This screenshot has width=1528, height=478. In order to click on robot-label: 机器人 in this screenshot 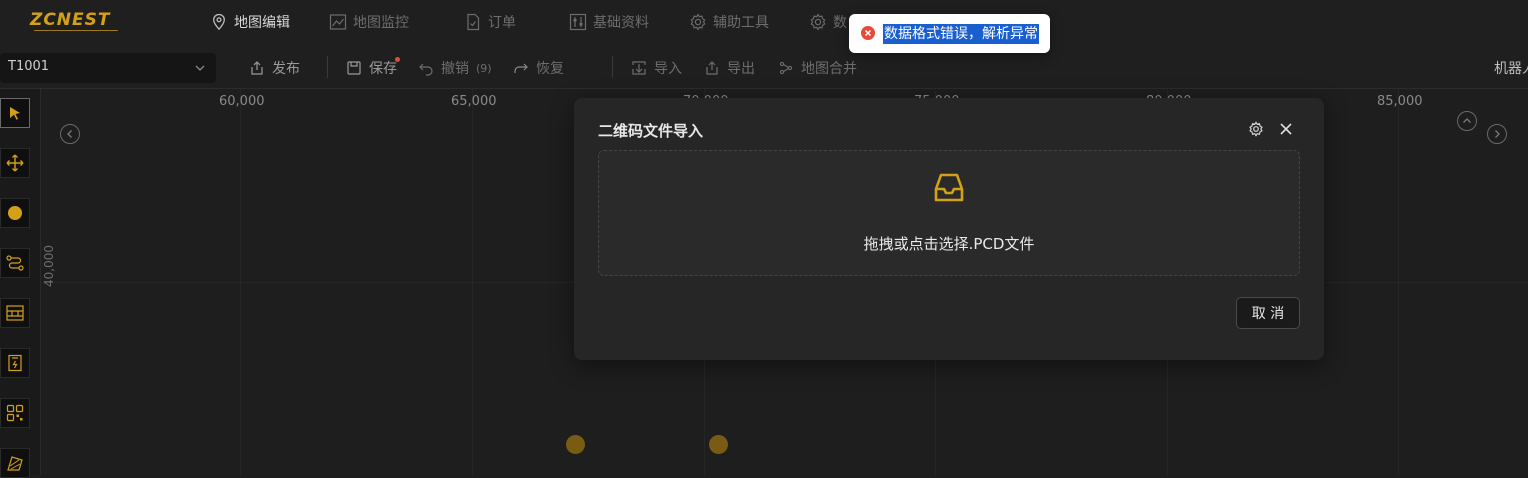, I will do `click(1511, 69)`.